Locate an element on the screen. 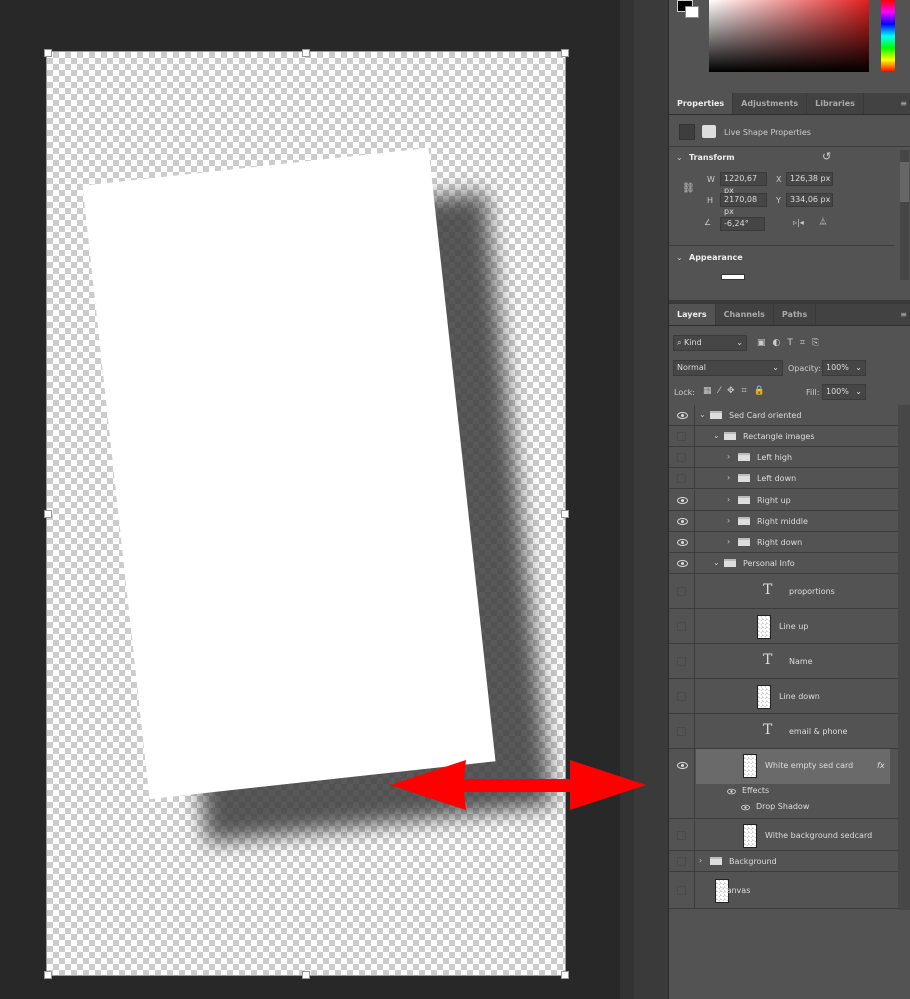 The height and width of the screenshot is (999, 910). layer-name: Left high is located at coordinates (775, 457).